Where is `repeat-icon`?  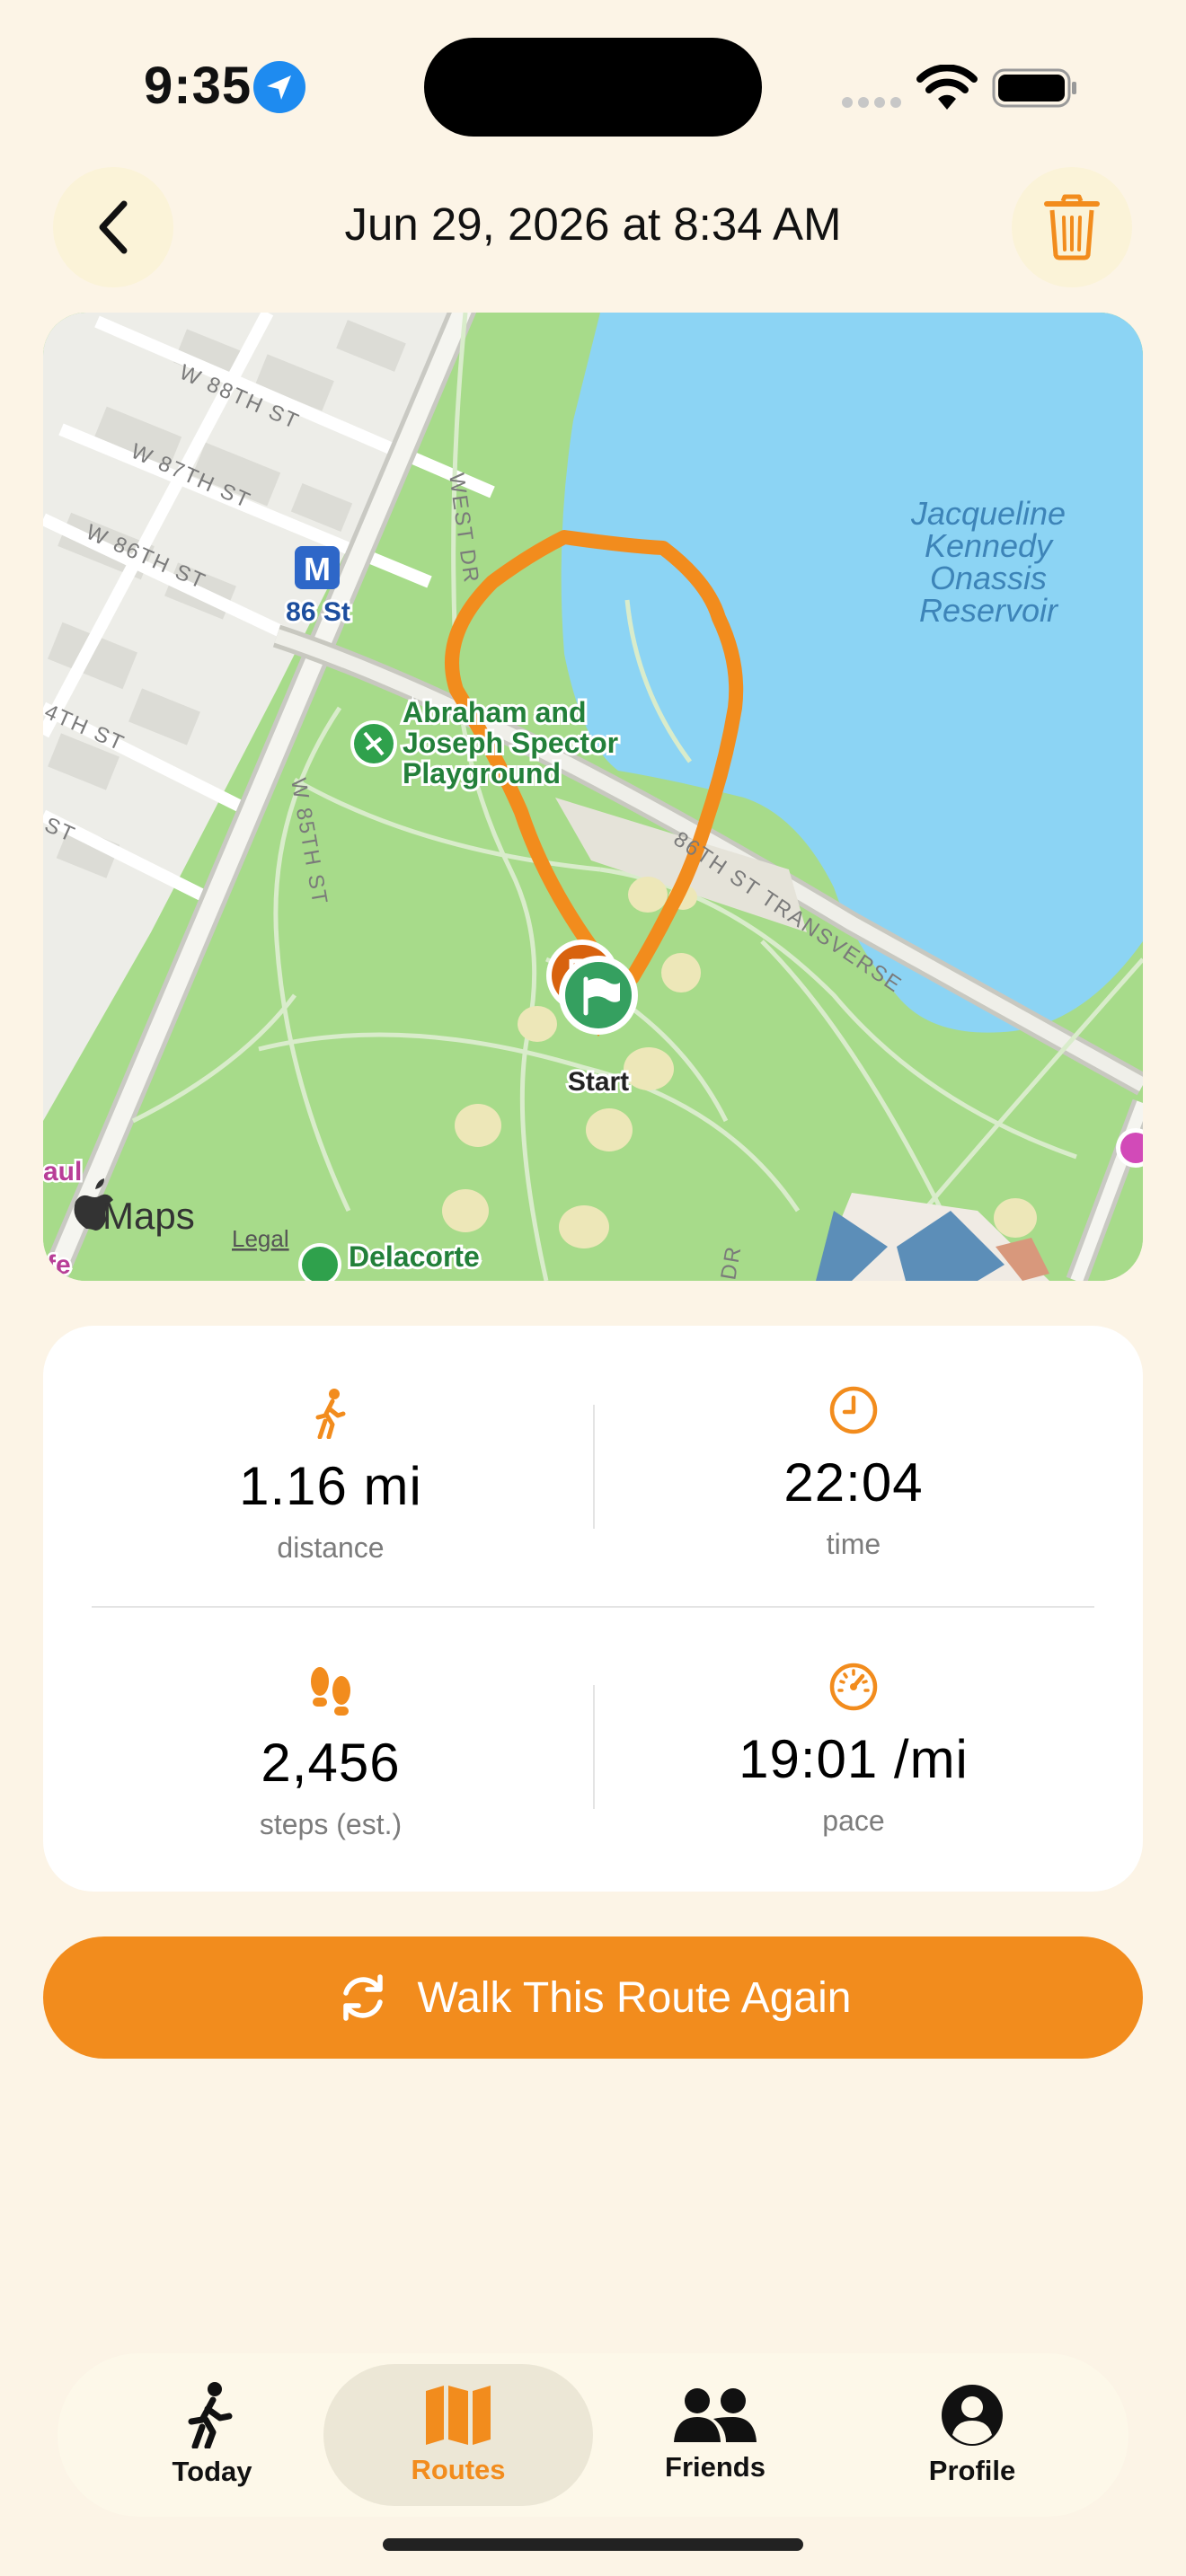 repeat-icon is located at coordinates (362, 1998).